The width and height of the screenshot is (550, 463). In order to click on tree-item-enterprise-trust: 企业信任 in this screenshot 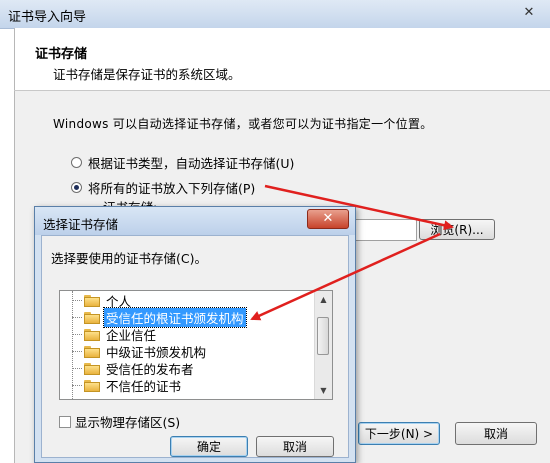, I will do `click(109, 334)`.